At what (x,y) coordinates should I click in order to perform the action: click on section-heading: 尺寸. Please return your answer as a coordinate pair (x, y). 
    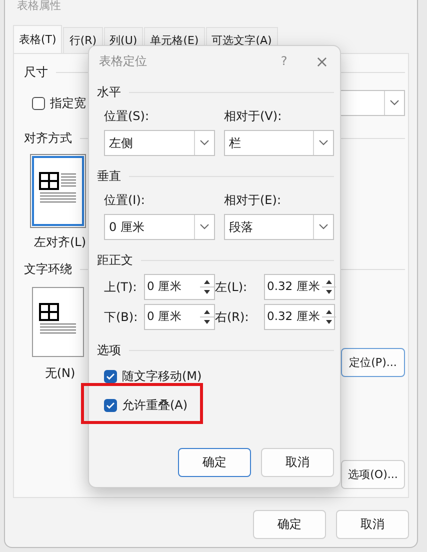
    Looking at the image, I should click on (36, 72).